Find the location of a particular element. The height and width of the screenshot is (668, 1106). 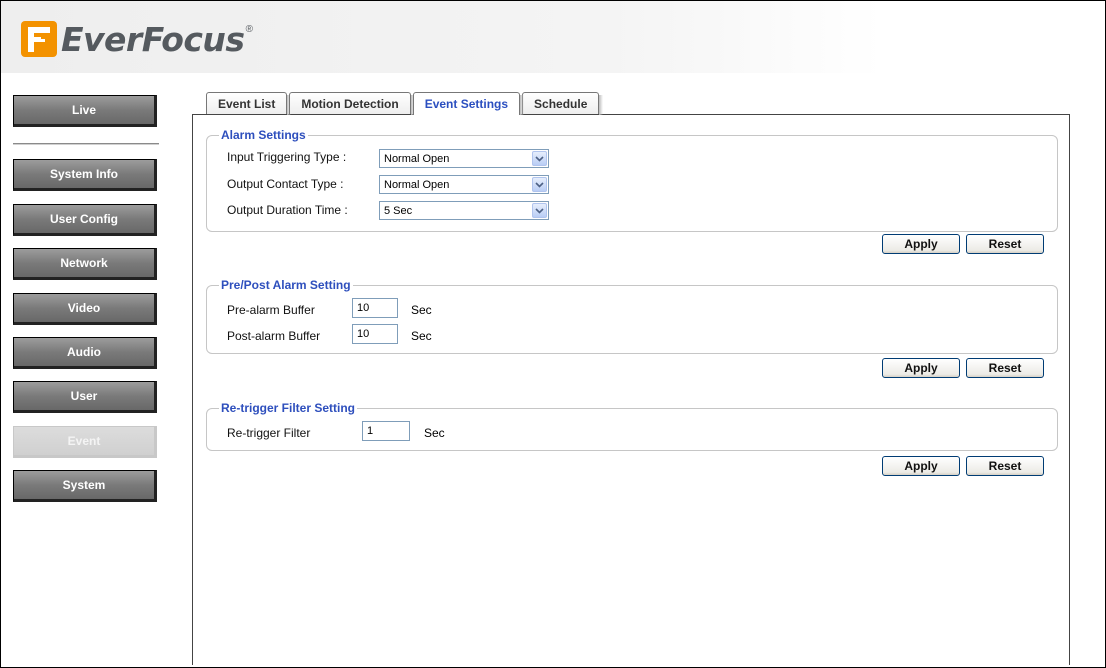

tab-label: Motion Detection is located at coordinates (350, 103).